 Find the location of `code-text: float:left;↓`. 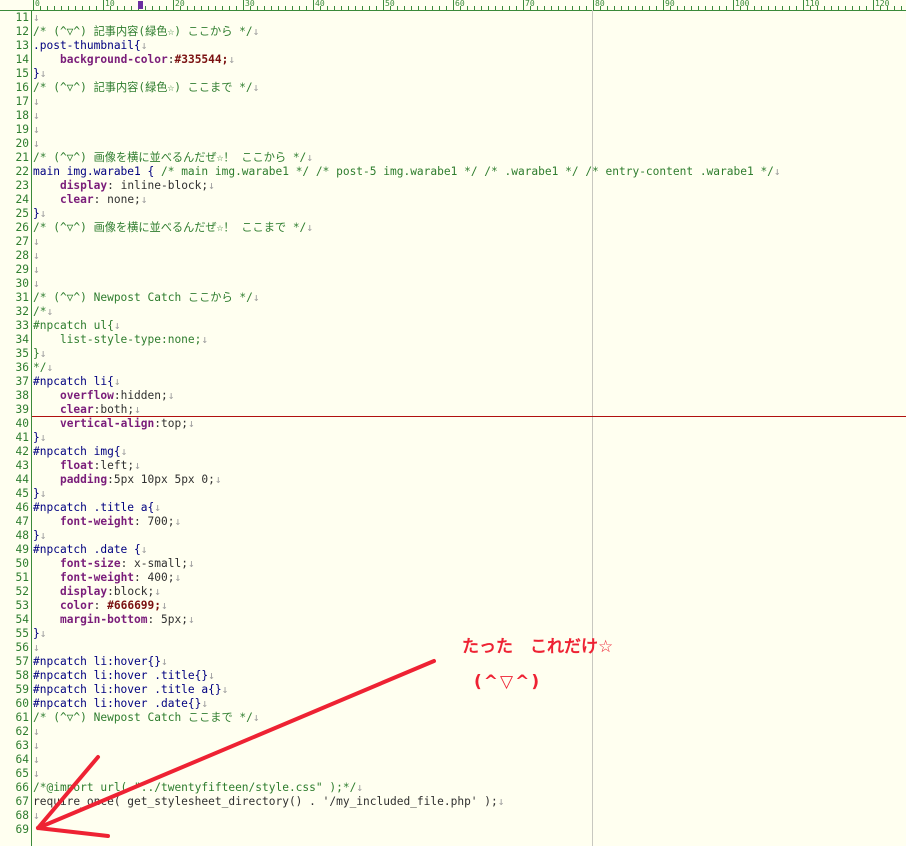

code-text: float:left;↓ is located at coordinates (87, 466).